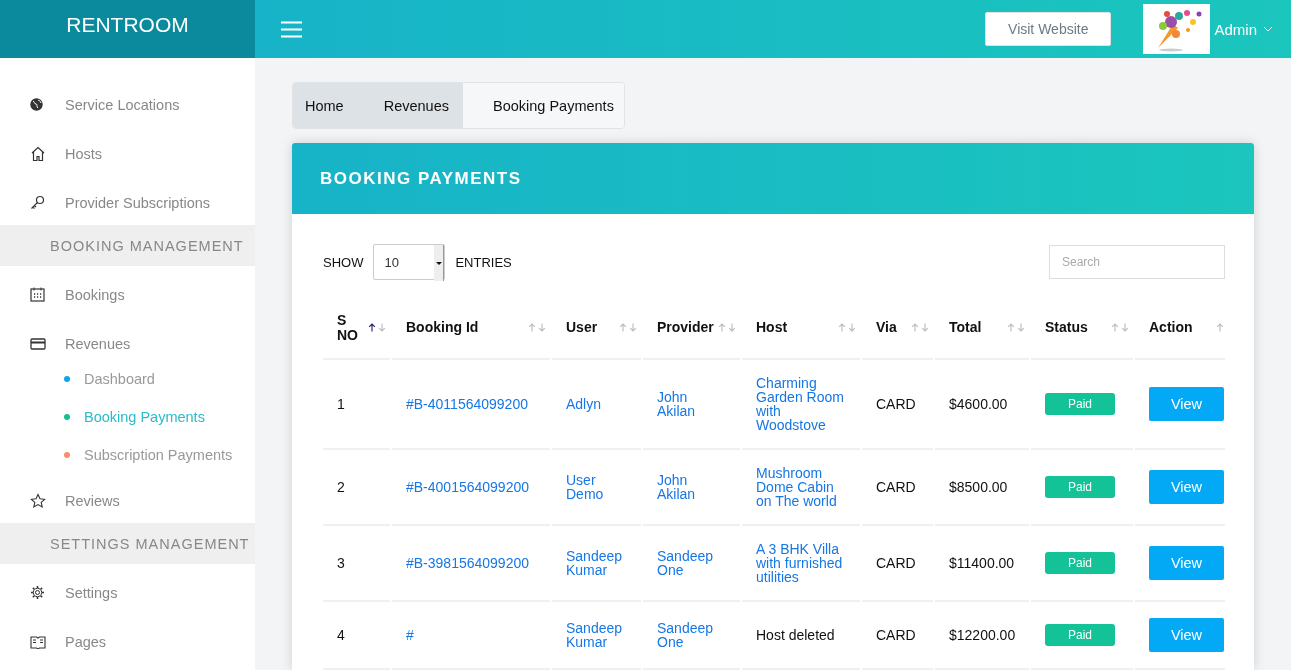  What do you see at coordinates (119, 379) in the screenshot?
I see `subitem-label: Dashboard` at bounding box center [119, 379].